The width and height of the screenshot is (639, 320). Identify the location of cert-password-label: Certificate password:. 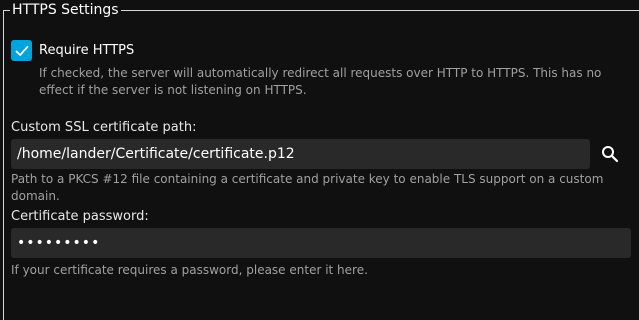
(80, 216).